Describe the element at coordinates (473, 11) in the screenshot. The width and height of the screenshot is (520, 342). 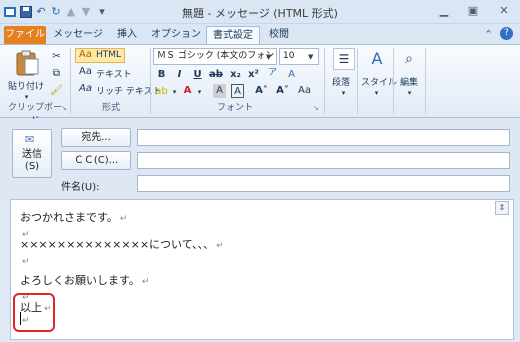
I see `maximize-icon: ▣` at that location.